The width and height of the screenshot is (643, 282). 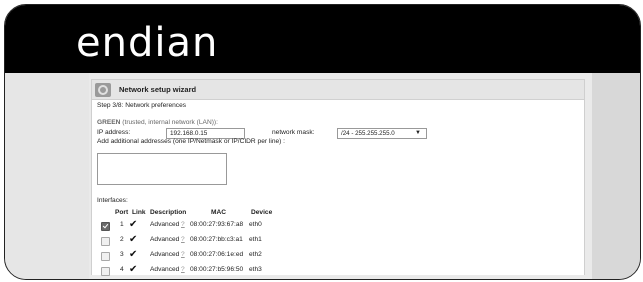 What do you see at coordinates (169, 122) in the screenshot?
I see `green-zone-description: (trusted, internal network (LAN)):` at bounding box center [169, 122].